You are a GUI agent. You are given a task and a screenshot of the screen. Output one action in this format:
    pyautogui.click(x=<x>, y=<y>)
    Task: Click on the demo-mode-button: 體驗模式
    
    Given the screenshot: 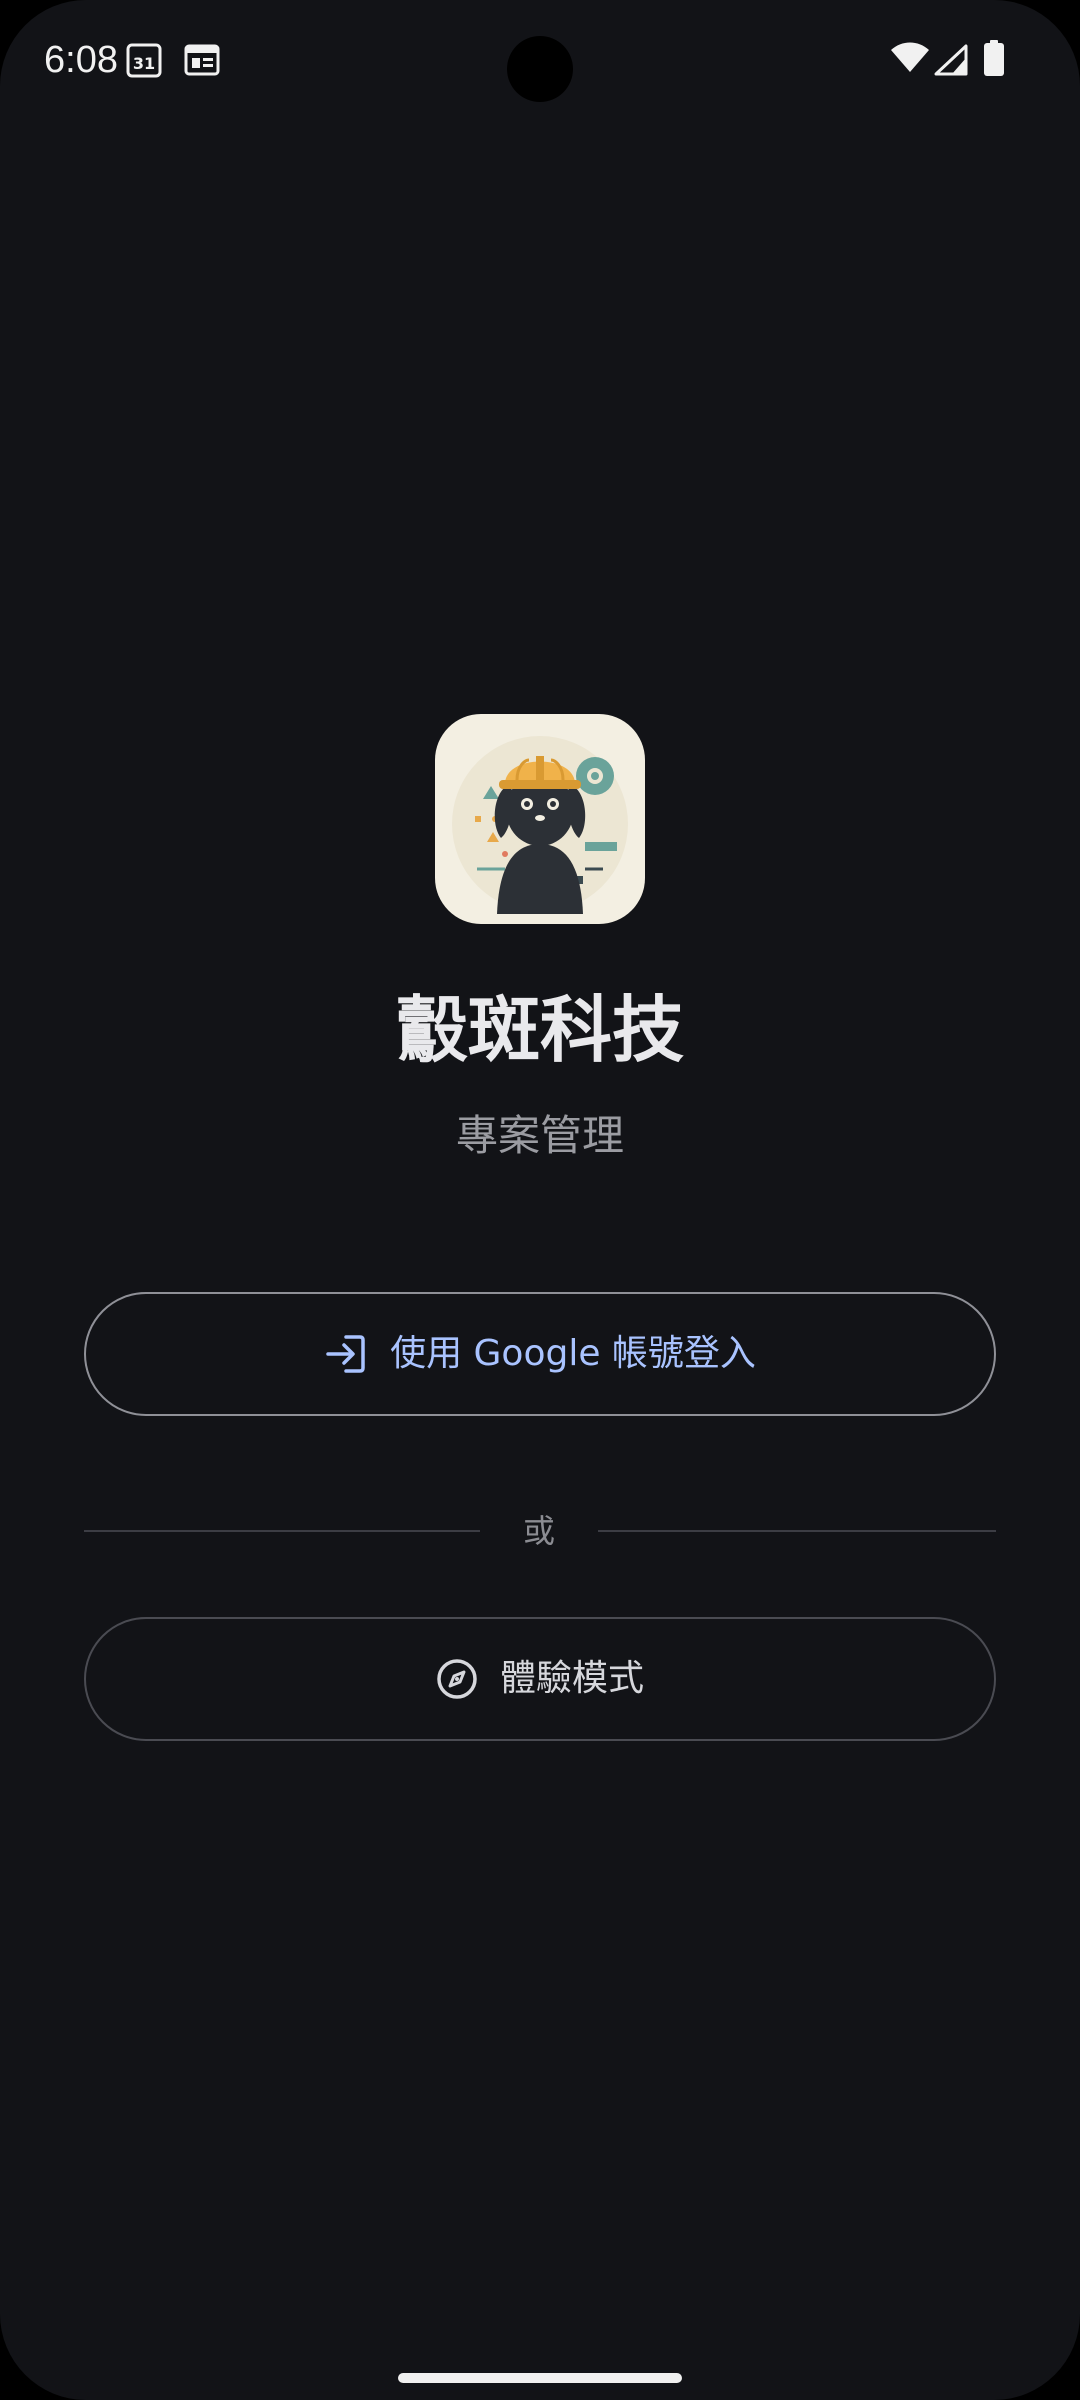 What is the action you would take?
    pyautogui.click(x=540, y=1679)
    